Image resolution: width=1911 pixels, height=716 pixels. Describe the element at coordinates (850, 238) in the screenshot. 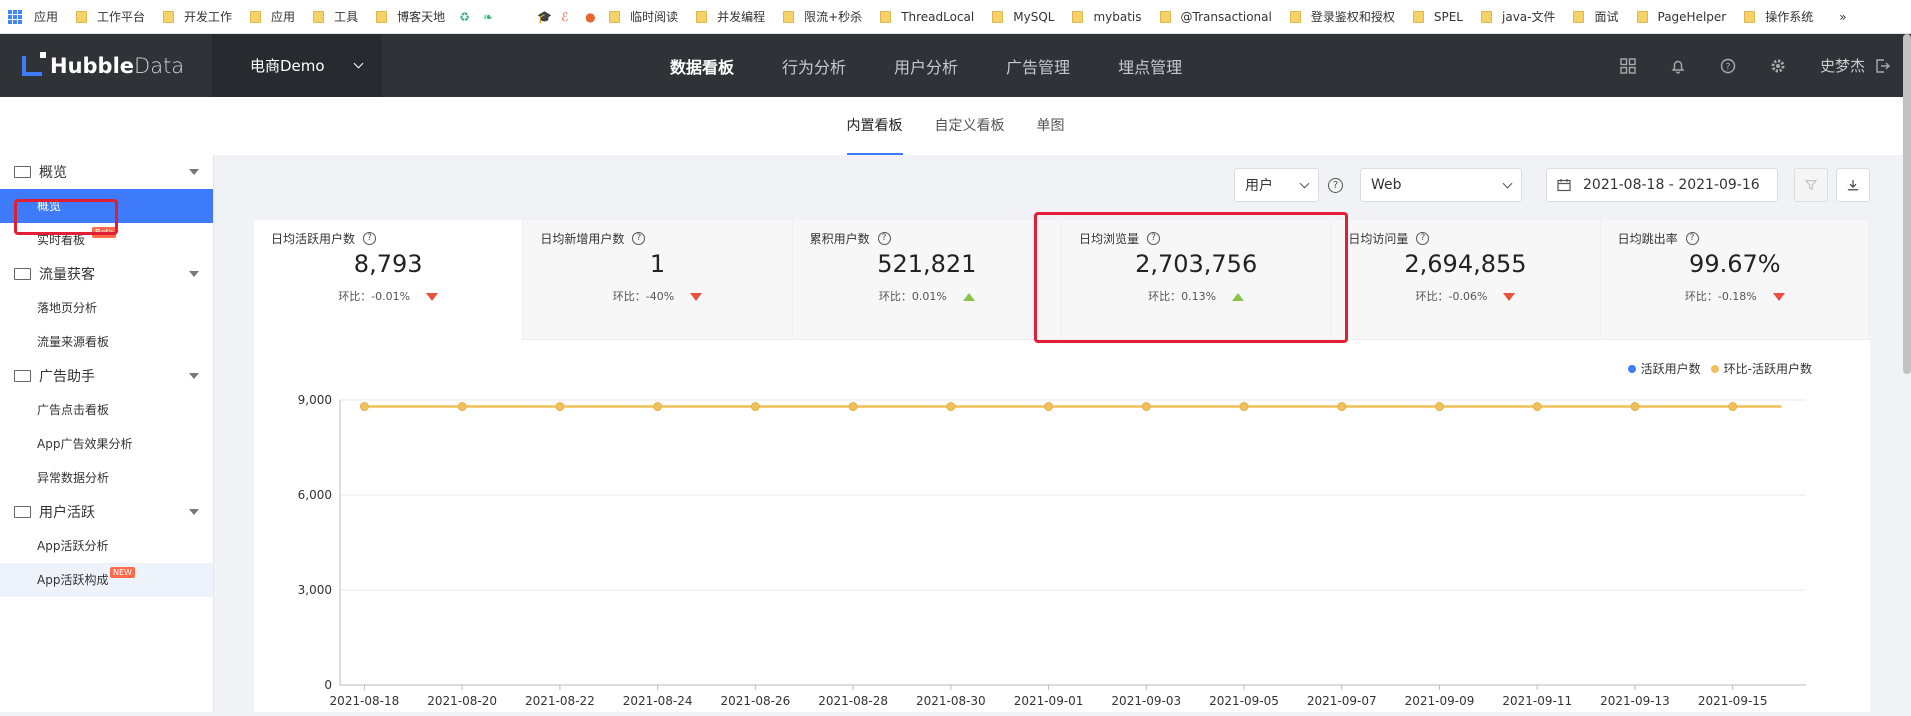

I see `metric-label-row: 累积用户数?` at that location.